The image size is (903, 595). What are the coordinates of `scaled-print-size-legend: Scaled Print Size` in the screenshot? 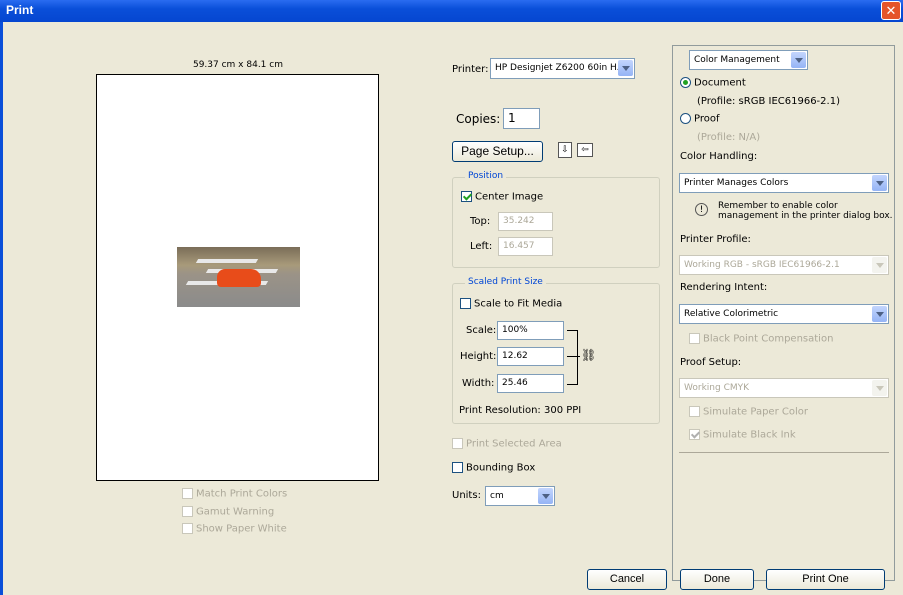 It's located at (505, 282).